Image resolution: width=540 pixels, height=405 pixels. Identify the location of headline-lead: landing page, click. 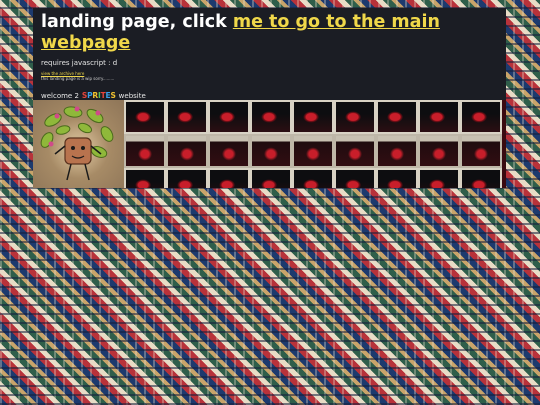
(137, 22).